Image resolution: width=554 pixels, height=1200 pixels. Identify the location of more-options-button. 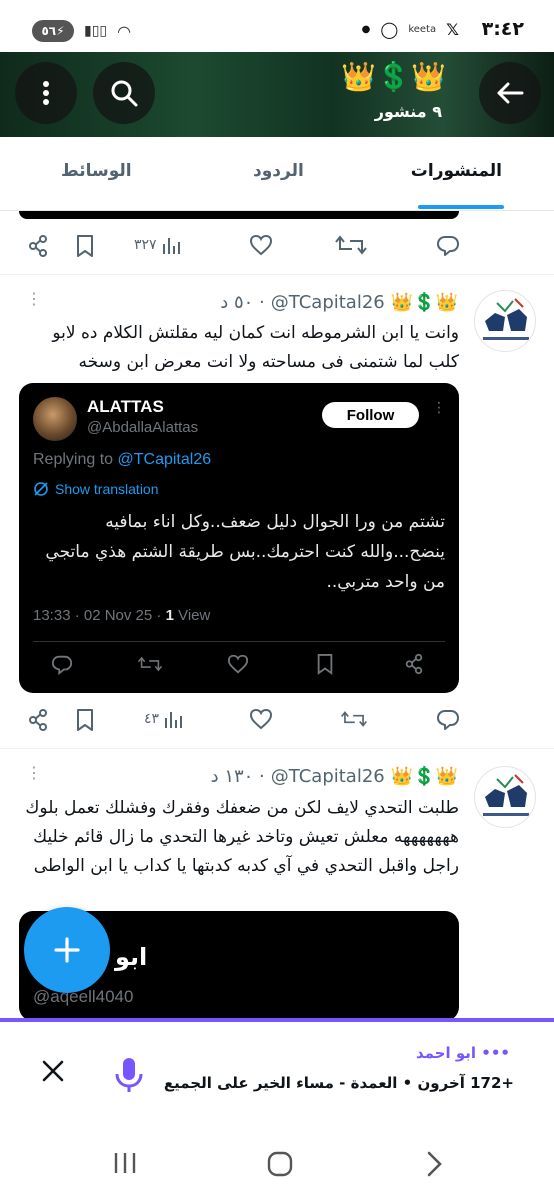
(46, 93).